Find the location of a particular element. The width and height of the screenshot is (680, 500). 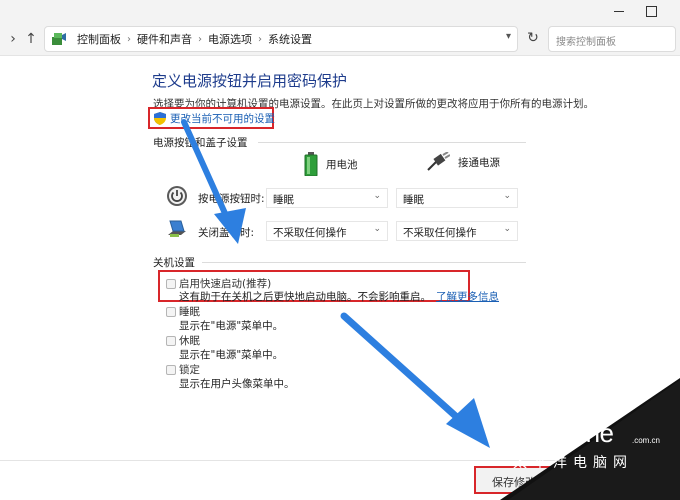

refresh-icon: ↻ is located at coordinates (533, 38).